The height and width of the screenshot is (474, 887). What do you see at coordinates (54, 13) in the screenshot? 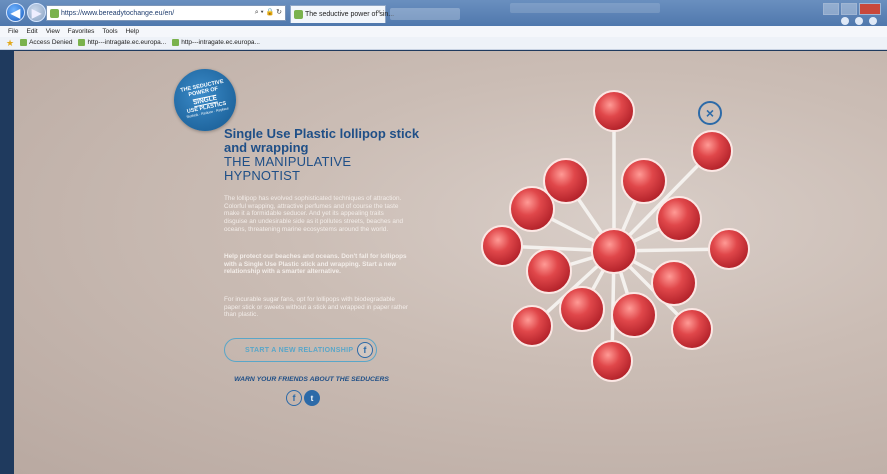
I see `site-favicon-icon` at bounding box center [54, 13].